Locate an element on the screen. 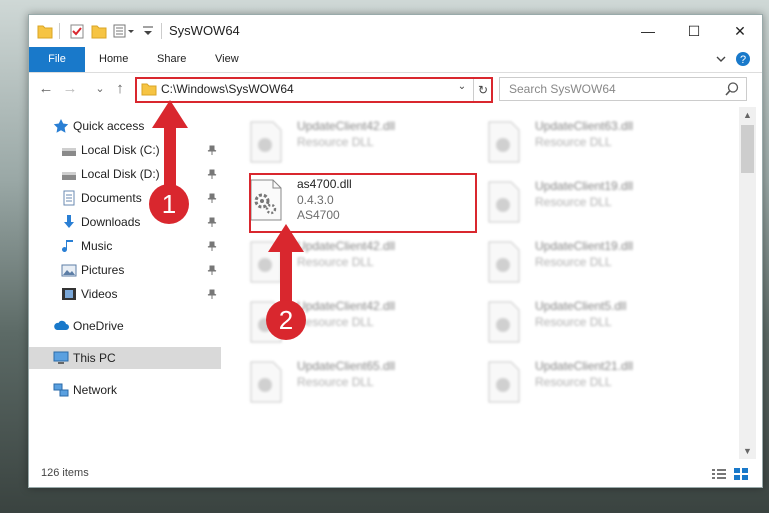 This screenshot has height=513, width=769. address-dropdown-button: ⌄ is located at coordinates (462, 89).